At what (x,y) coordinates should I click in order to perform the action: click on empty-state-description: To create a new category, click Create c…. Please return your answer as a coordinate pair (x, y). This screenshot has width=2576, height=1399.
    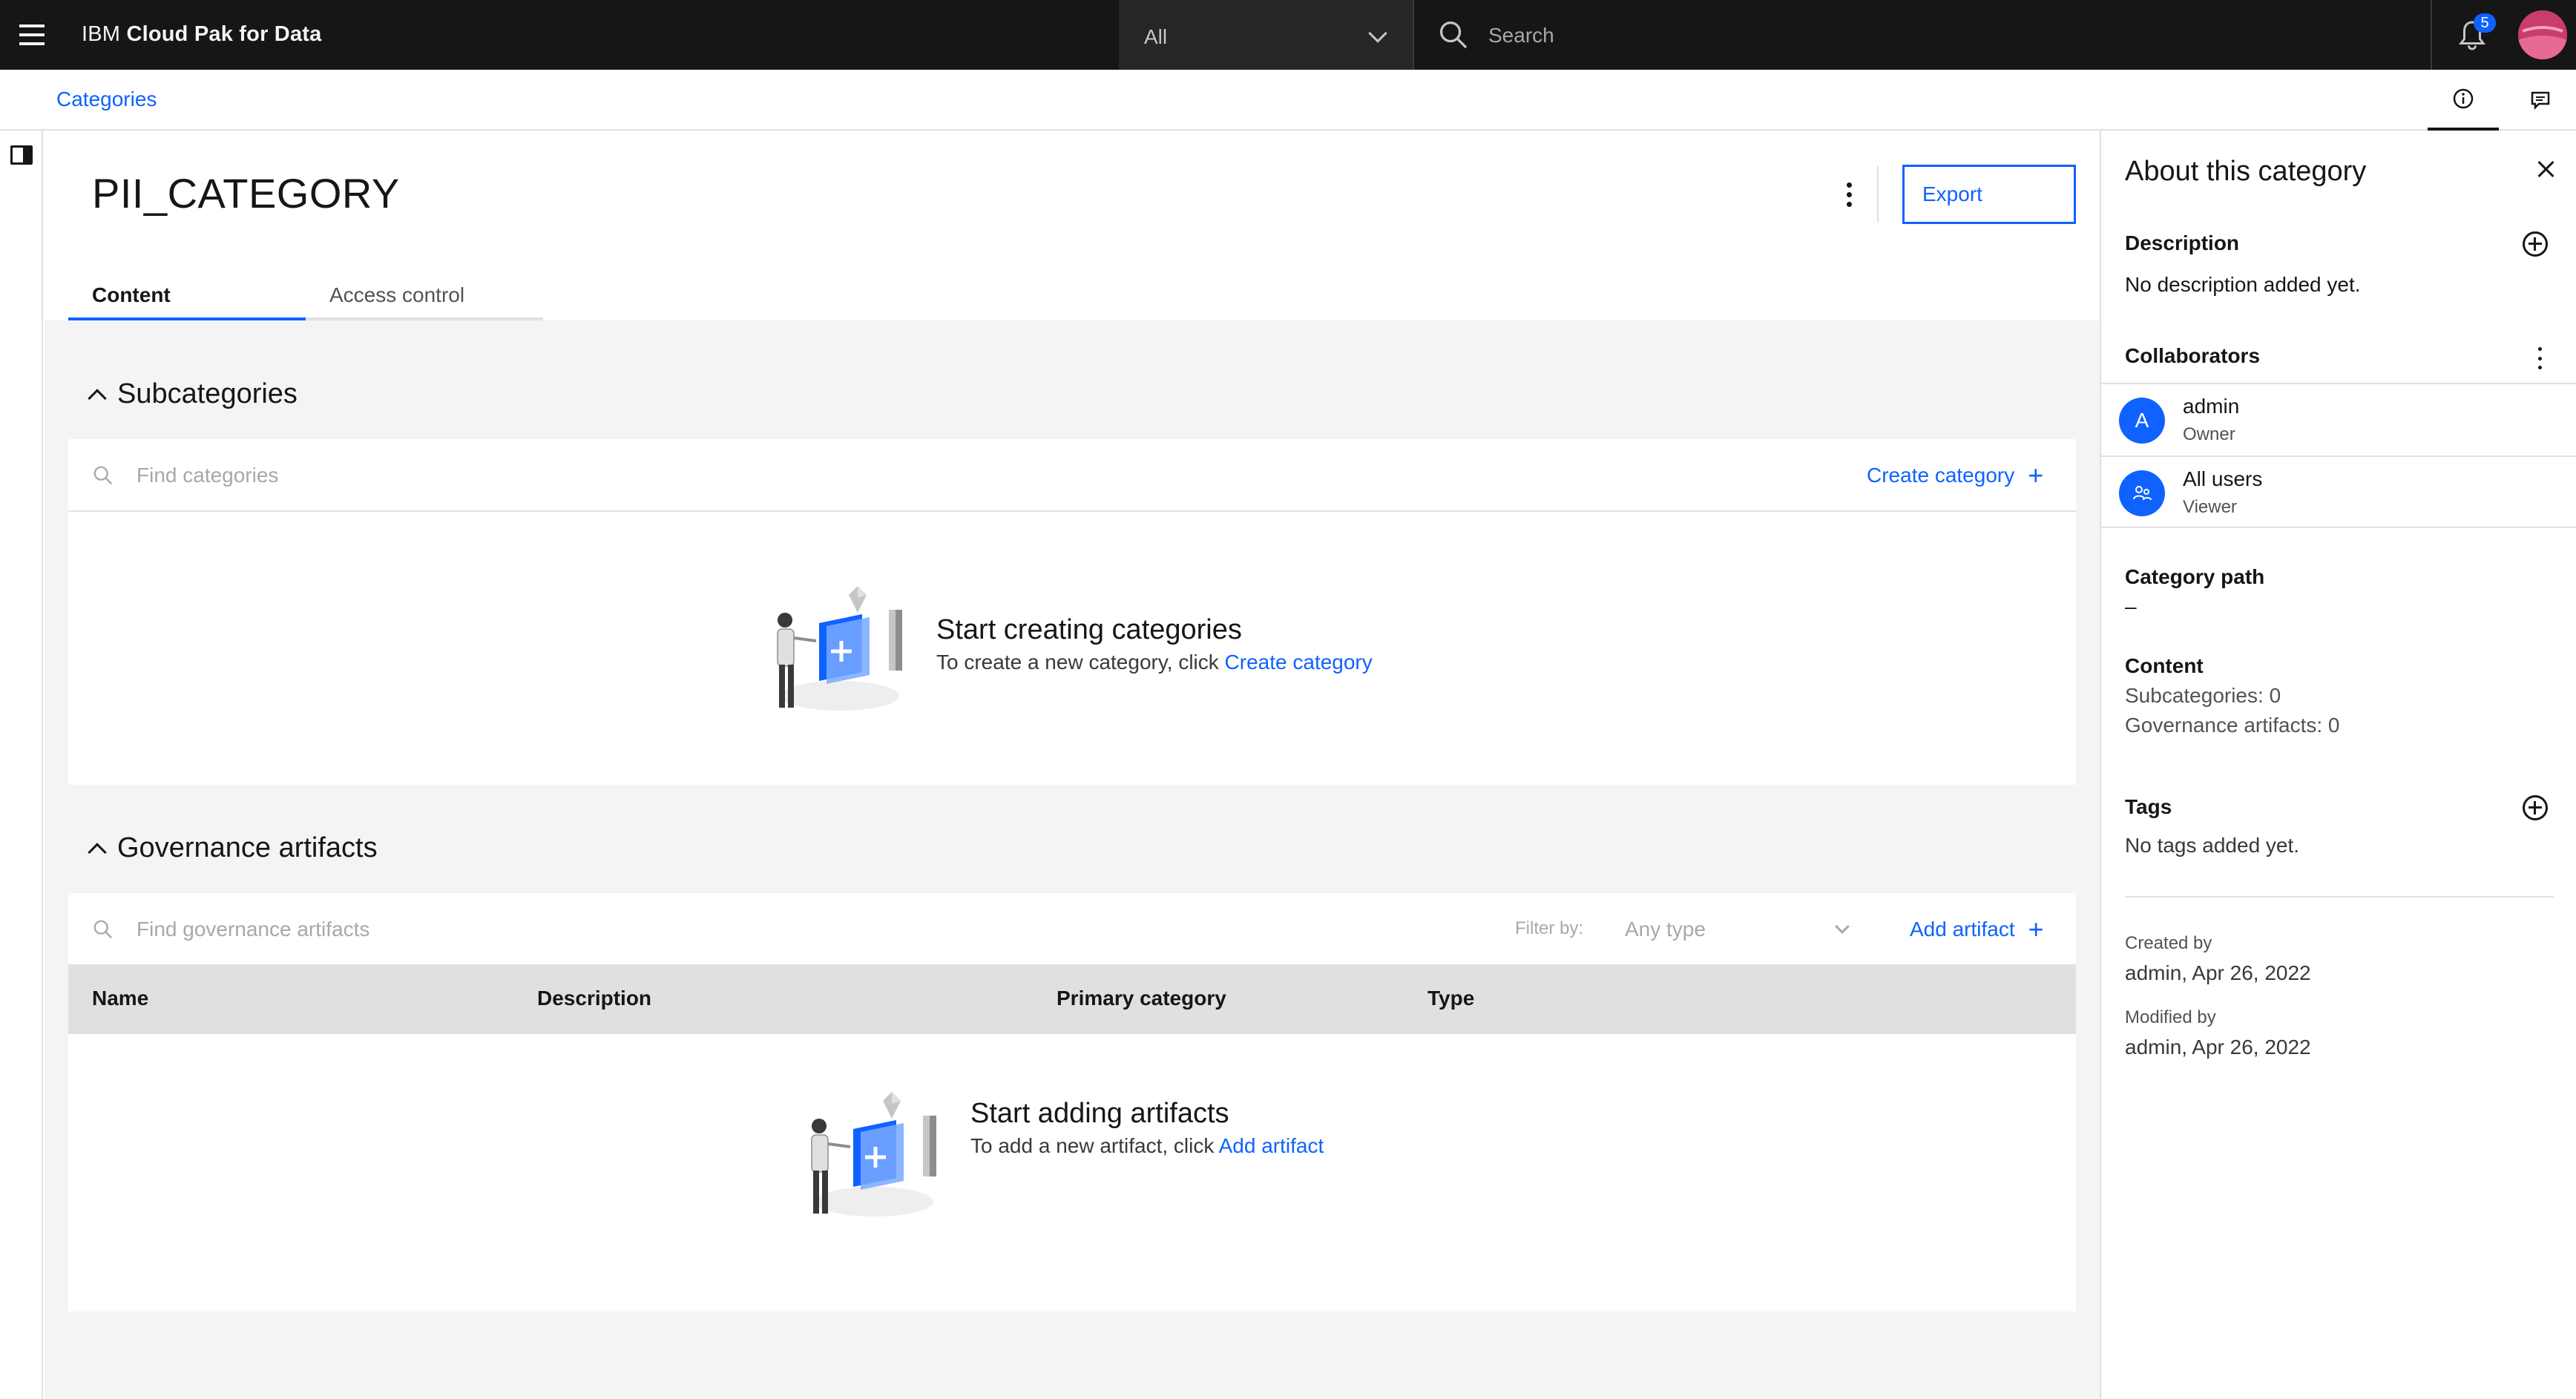
    Looking at the image, I should click on (1154, 662).